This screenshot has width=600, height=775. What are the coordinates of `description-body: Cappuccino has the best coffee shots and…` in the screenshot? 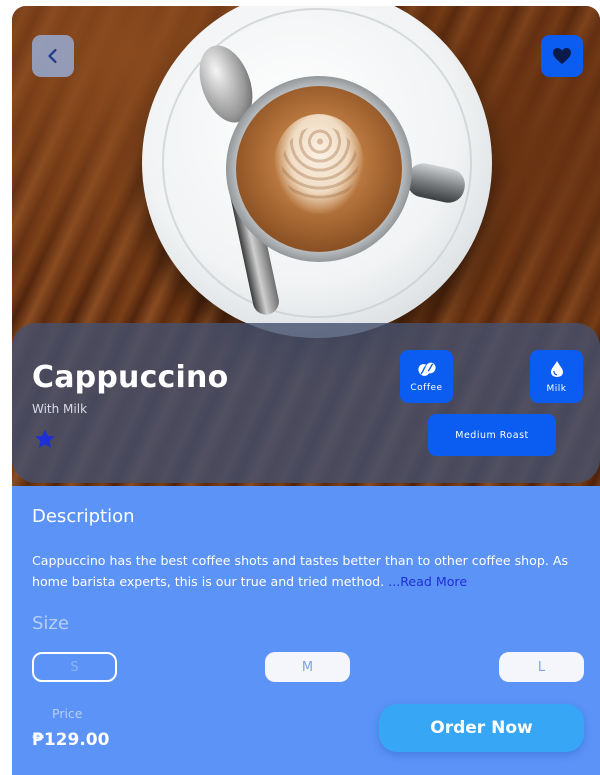 It's located at (300, 571).